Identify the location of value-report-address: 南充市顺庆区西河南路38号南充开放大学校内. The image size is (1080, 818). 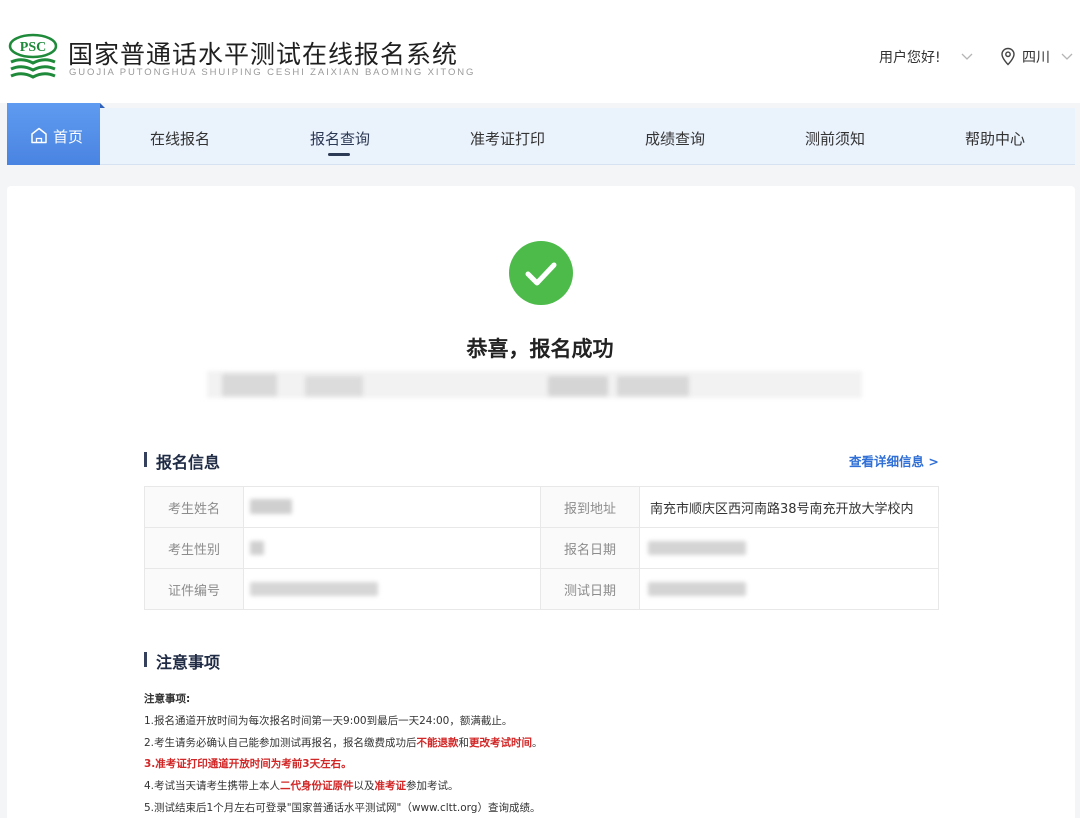
(789, 507).